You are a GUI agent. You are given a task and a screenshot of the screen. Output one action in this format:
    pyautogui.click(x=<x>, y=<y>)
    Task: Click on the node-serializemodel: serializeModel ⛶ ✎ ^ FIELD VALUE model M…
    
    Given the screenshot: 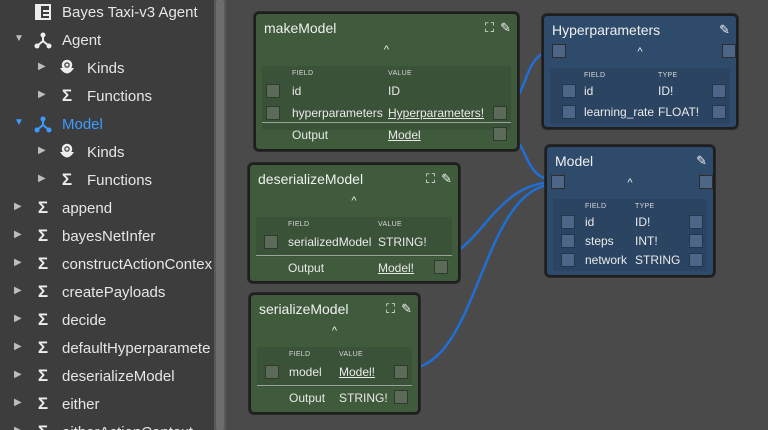 What is the action you would take?
    pyautogui.click(x=334, y=353)
    